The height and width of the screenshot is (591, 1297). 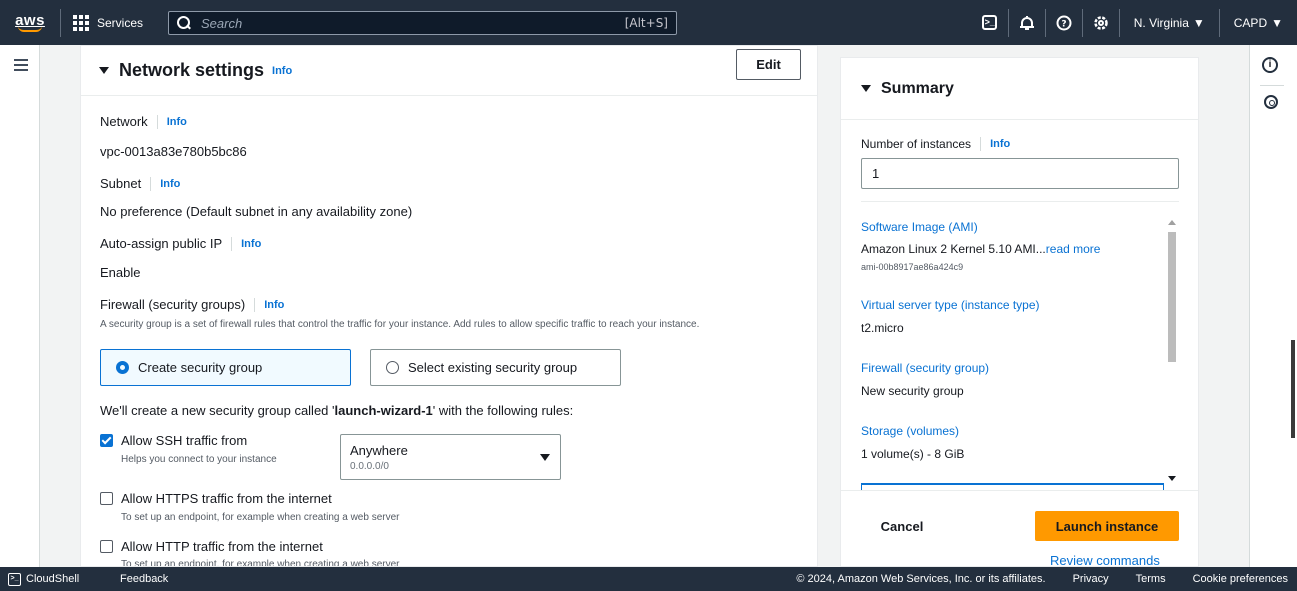 I want to click on services-menu-button: Services, so click(x=108, y=22).